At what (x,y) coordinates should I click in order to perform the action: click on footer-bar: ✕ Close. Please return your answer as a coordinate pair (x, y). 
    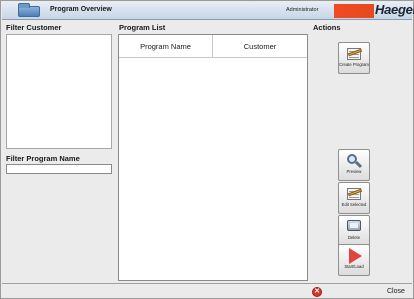
    Looking at the image, I should click on (207, 290).